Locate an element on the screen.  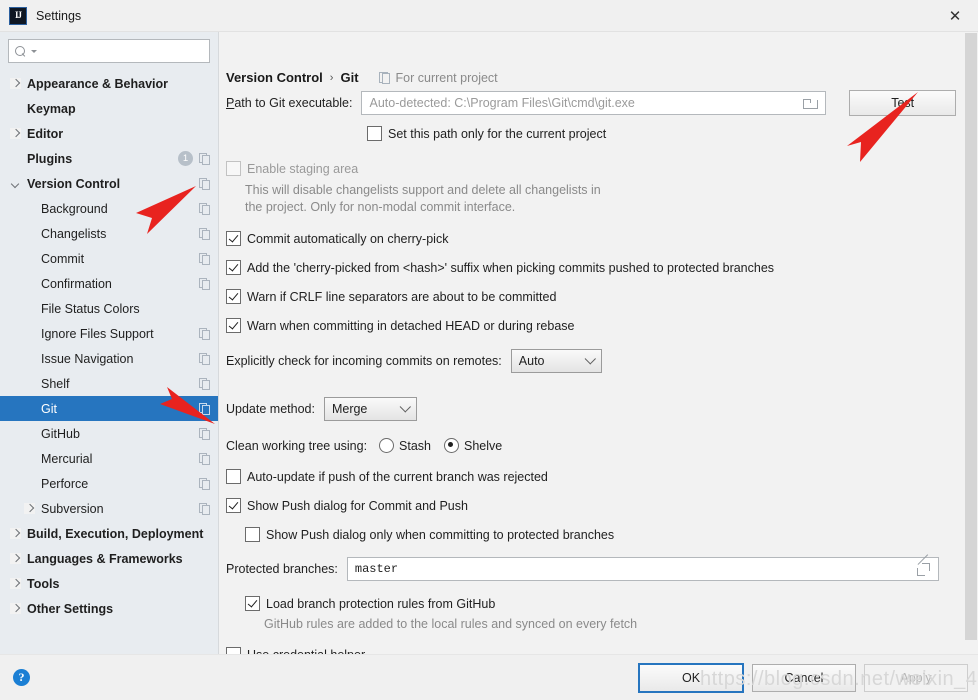
sidebar-item-label: Version Control is located at coordinates (74, 183).